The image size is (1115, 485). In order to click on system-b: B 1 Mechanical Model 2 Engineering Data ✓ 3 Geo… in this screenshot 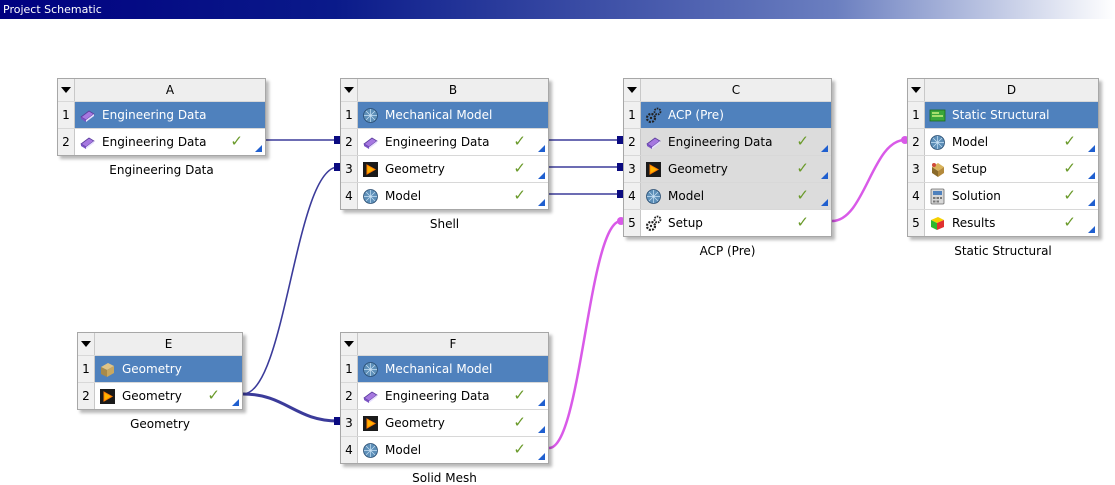, I will do `click(444, 154)`.